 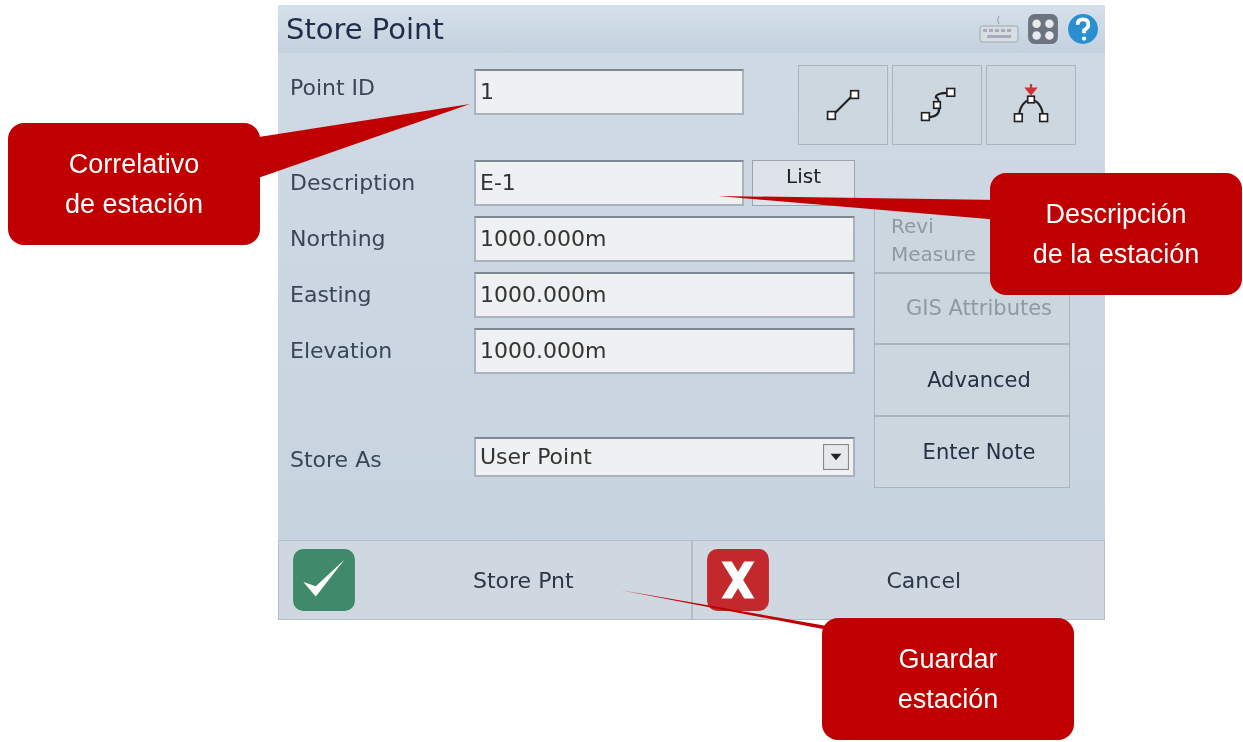 What do you see at coordinates (331, 294) in the screenshot?
I see `field-label: Easting` at bounding box center [331, 294].